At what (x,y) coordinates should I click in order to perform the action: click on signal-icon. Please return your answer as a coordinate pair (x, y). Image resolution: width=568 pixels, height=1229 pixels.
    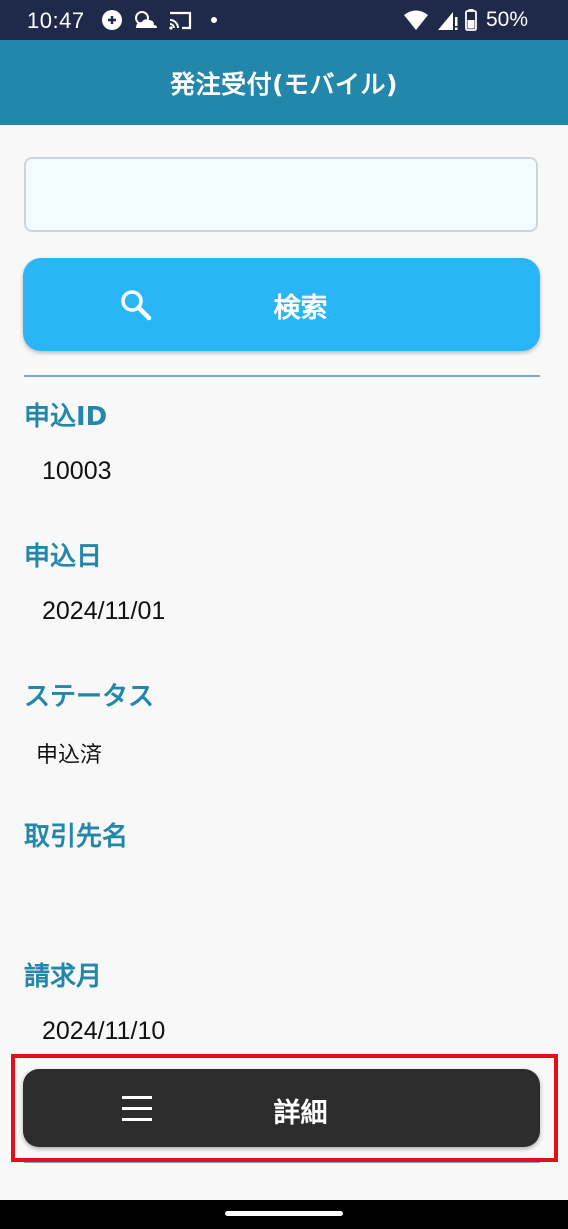
    Looking at the image, I should click on (447, 21).